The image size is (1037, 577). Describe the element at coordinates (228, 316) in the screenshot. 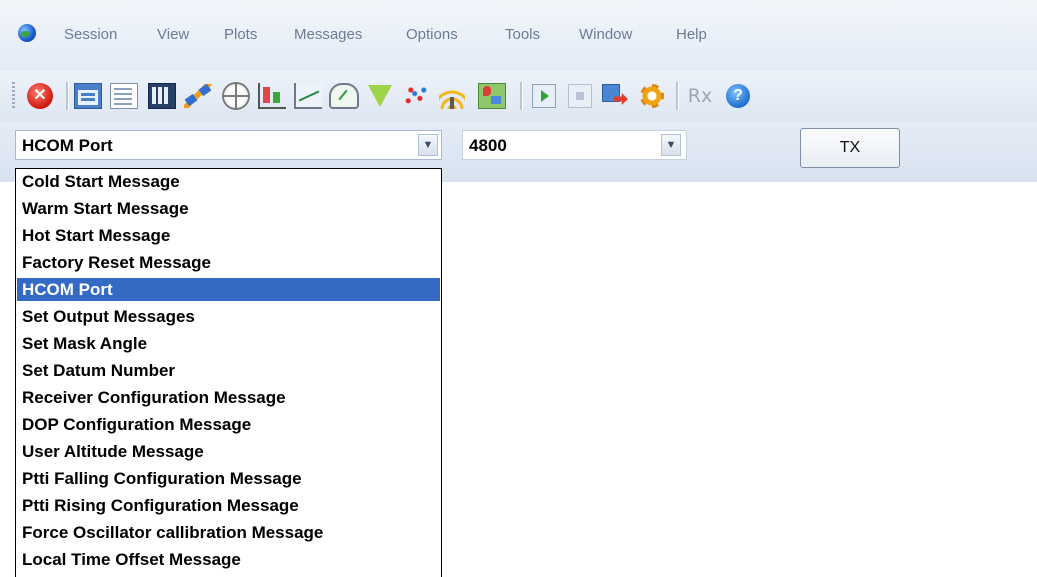

I see `dropdown-option: Set Output Messages` at that location.